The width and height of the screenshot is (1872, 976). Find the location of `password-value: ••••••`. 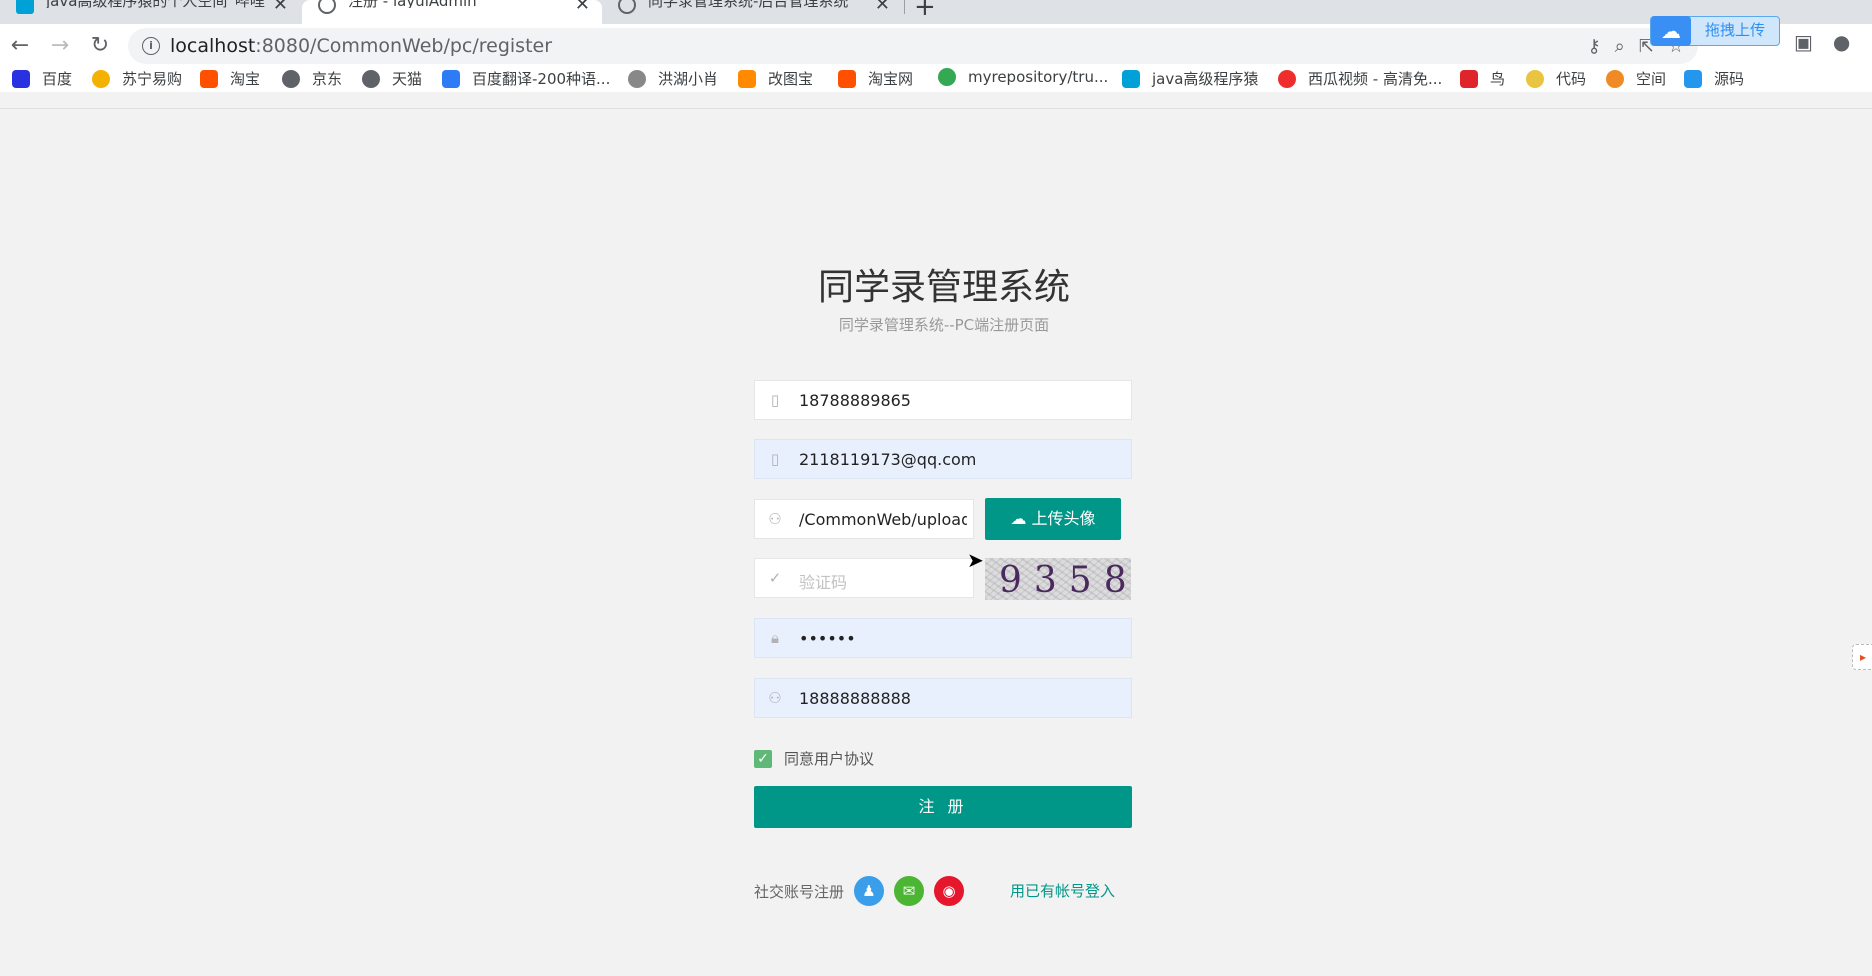

password-value: •••••• is located at coordinates (827, 638).